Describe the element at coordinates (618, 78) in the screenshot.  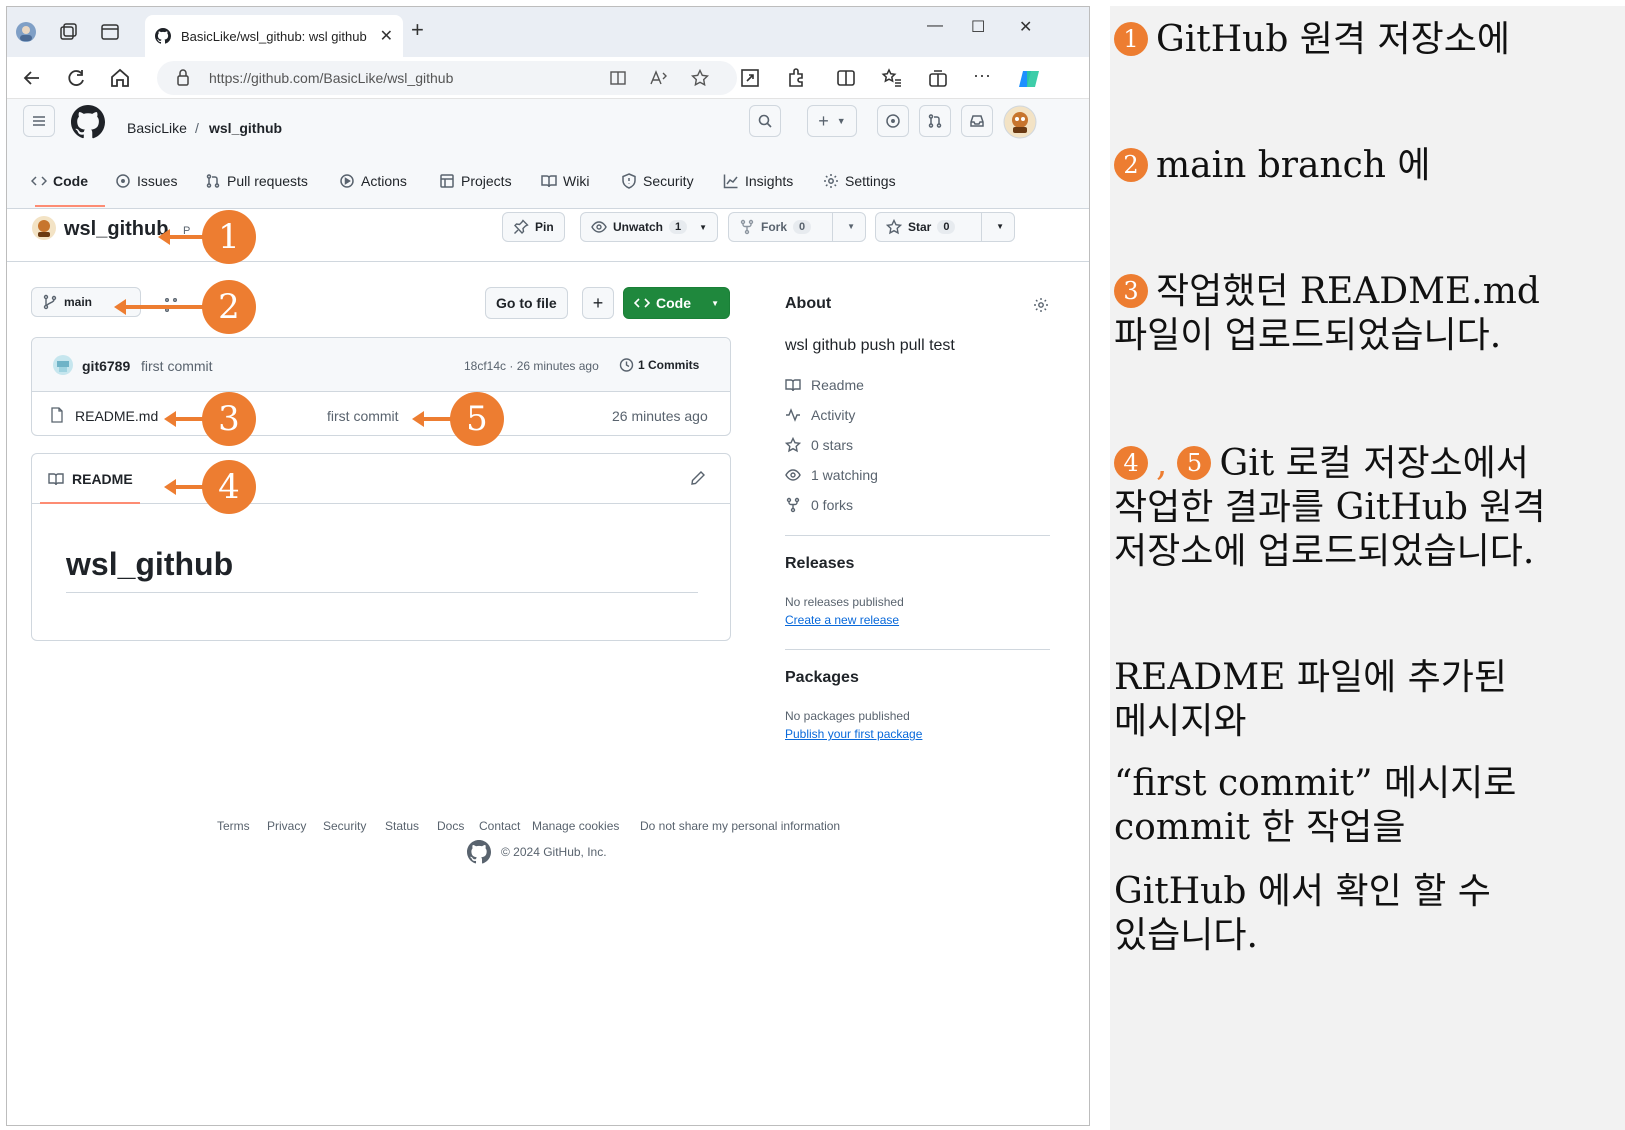
I see `reader-view-icon` at that location.